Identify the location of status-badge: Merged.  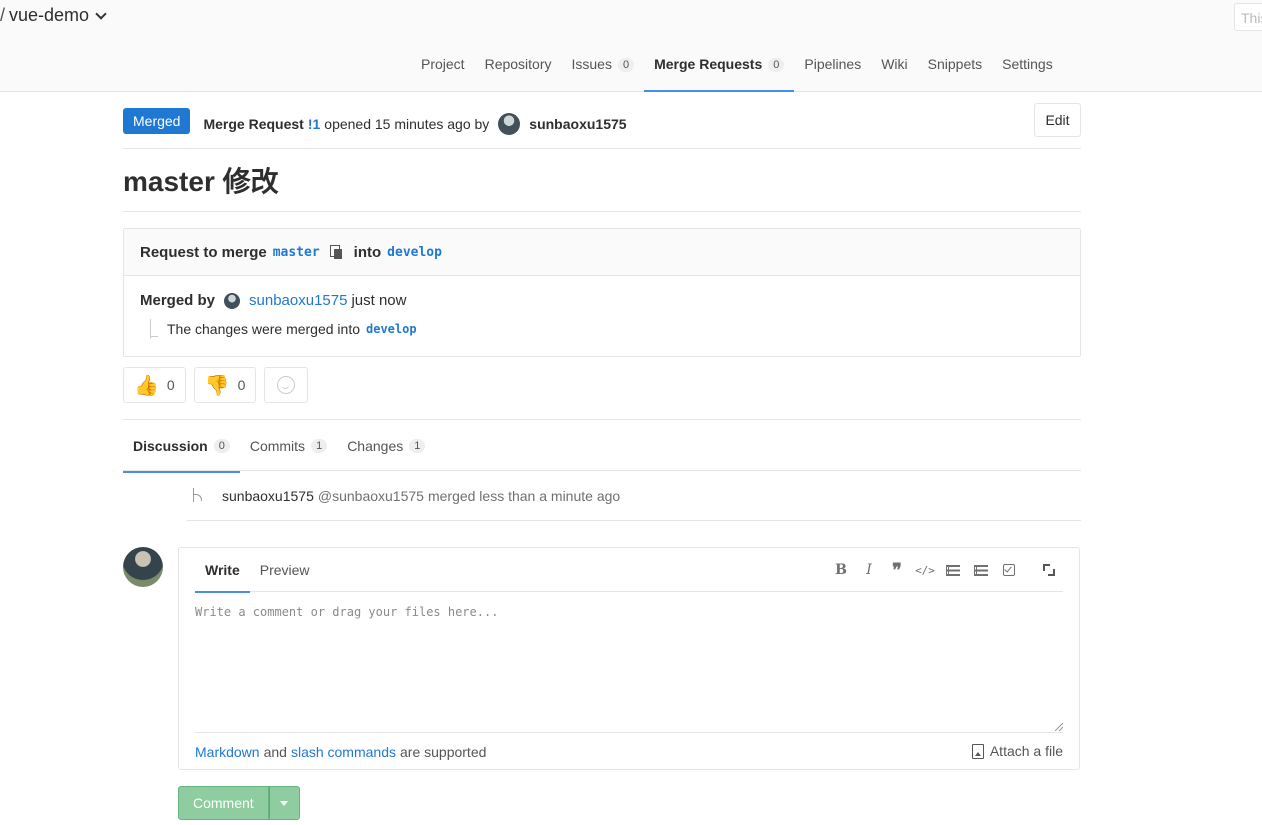
(157, 121).